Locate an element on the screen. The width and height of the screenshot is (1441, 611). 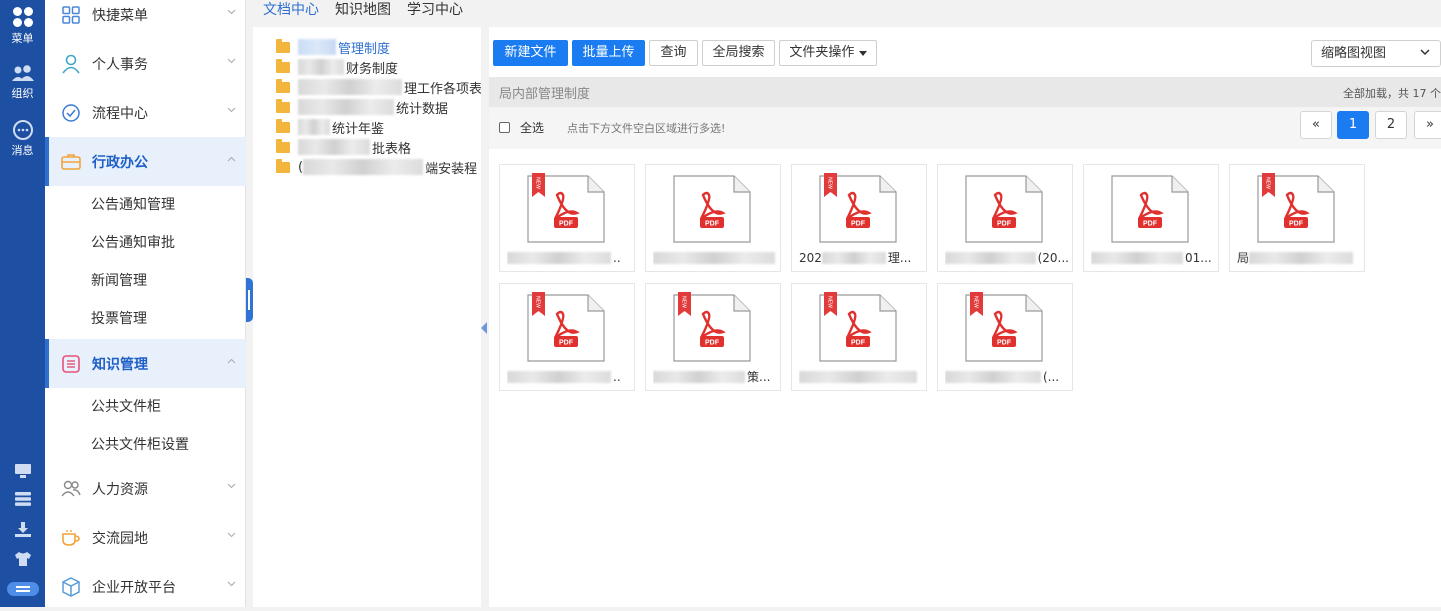
rail-menu: 菜单 is located at coordinates (22, 26).